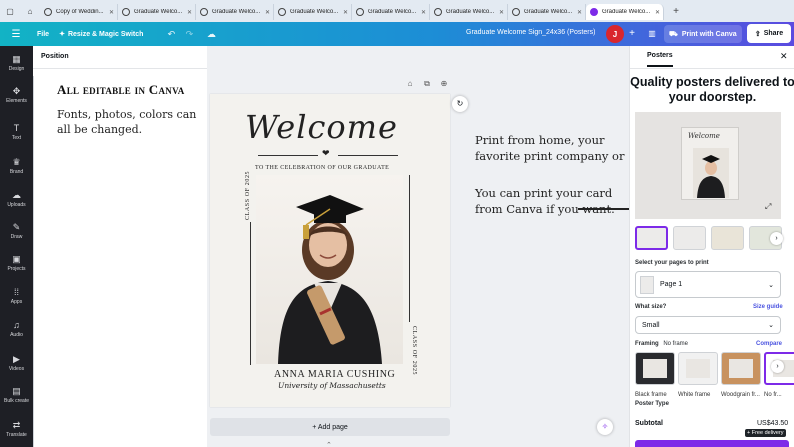 Image resolution: width=794 pixels, height=447 pixels. What do you see at coordinates (712, 68) in the screenshot?
I see `panel-divider` at bounding box center [712, 68].